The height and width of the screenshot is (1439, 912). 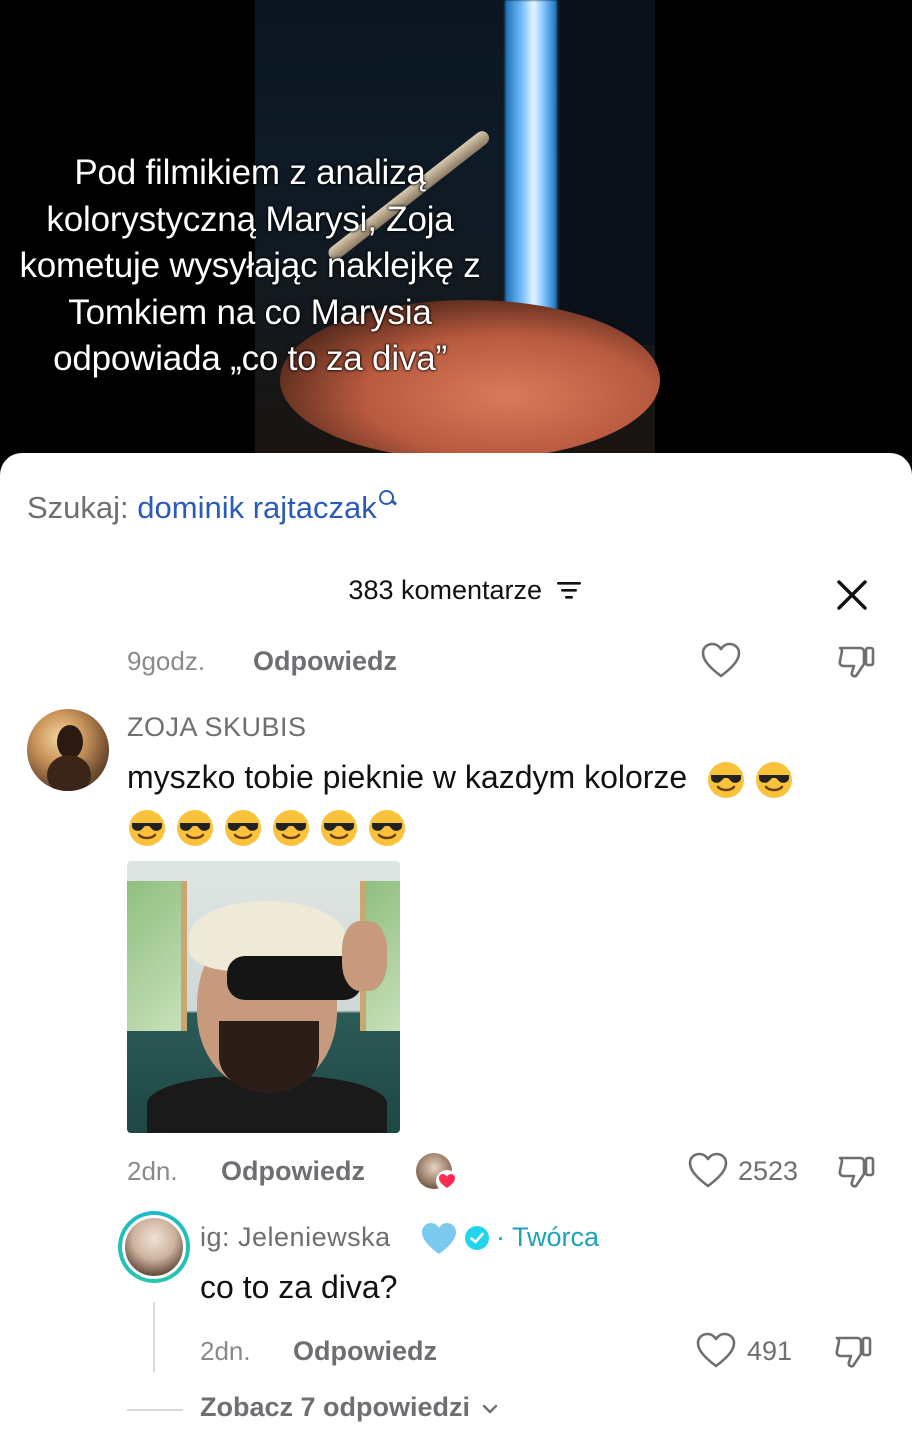 I want to click on verified-badge-icon, so click(x=477, y=1238).